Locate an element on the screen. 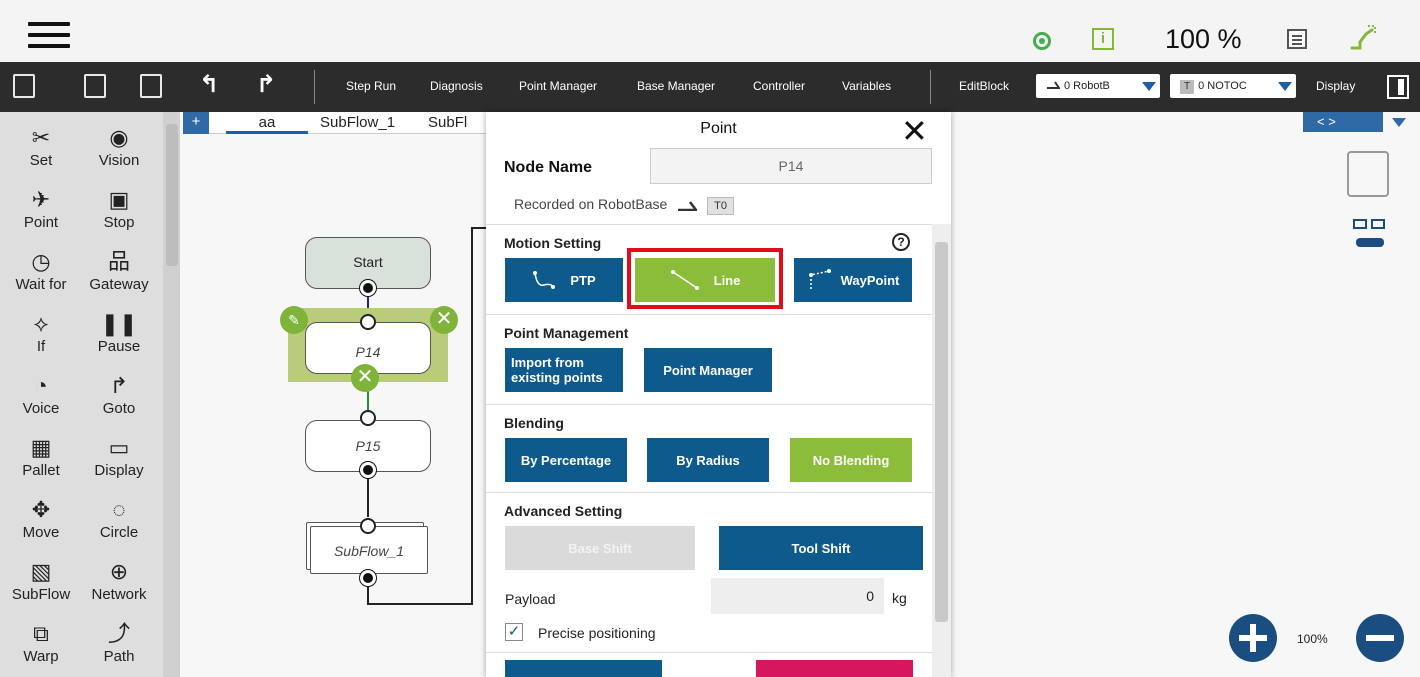  base-shift-button: Base Shift is located at coordinates (600, 548).